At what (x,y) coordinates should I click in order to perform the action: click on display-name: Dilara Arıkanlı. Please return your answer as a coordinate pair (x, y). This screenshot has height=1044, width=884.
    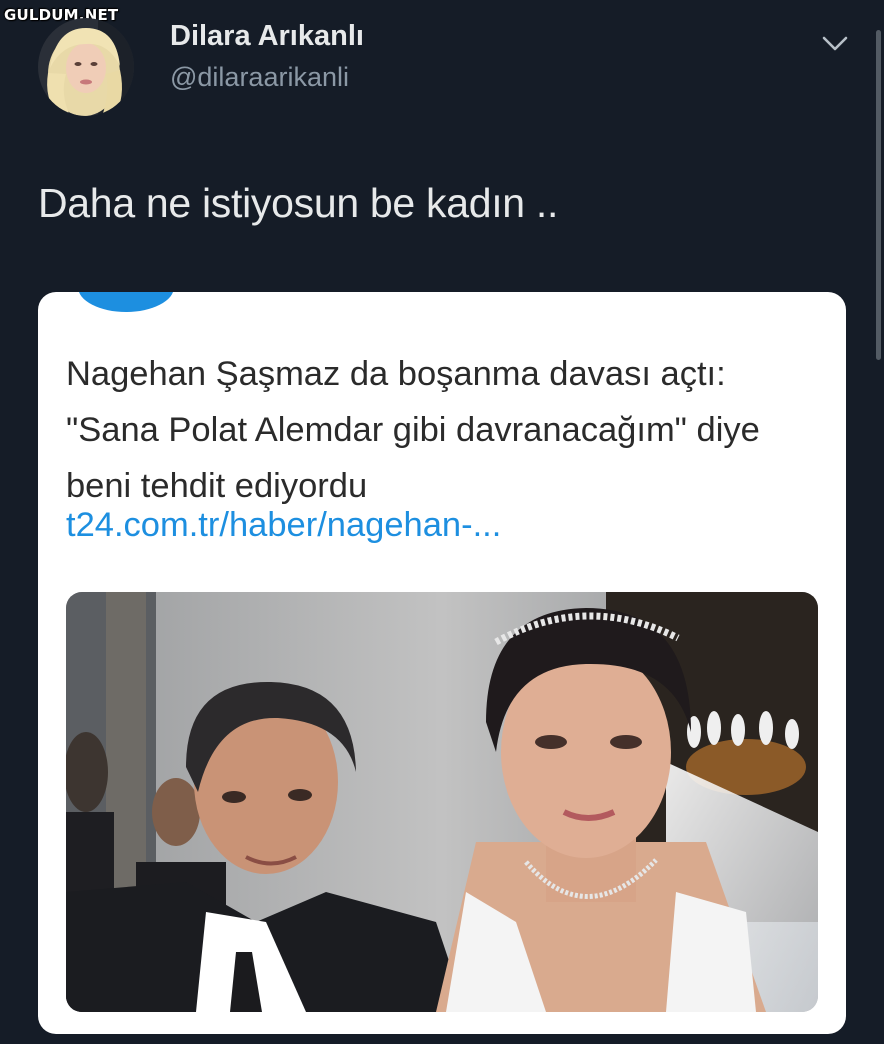
    Looking at the image, I should click on (267, 36).